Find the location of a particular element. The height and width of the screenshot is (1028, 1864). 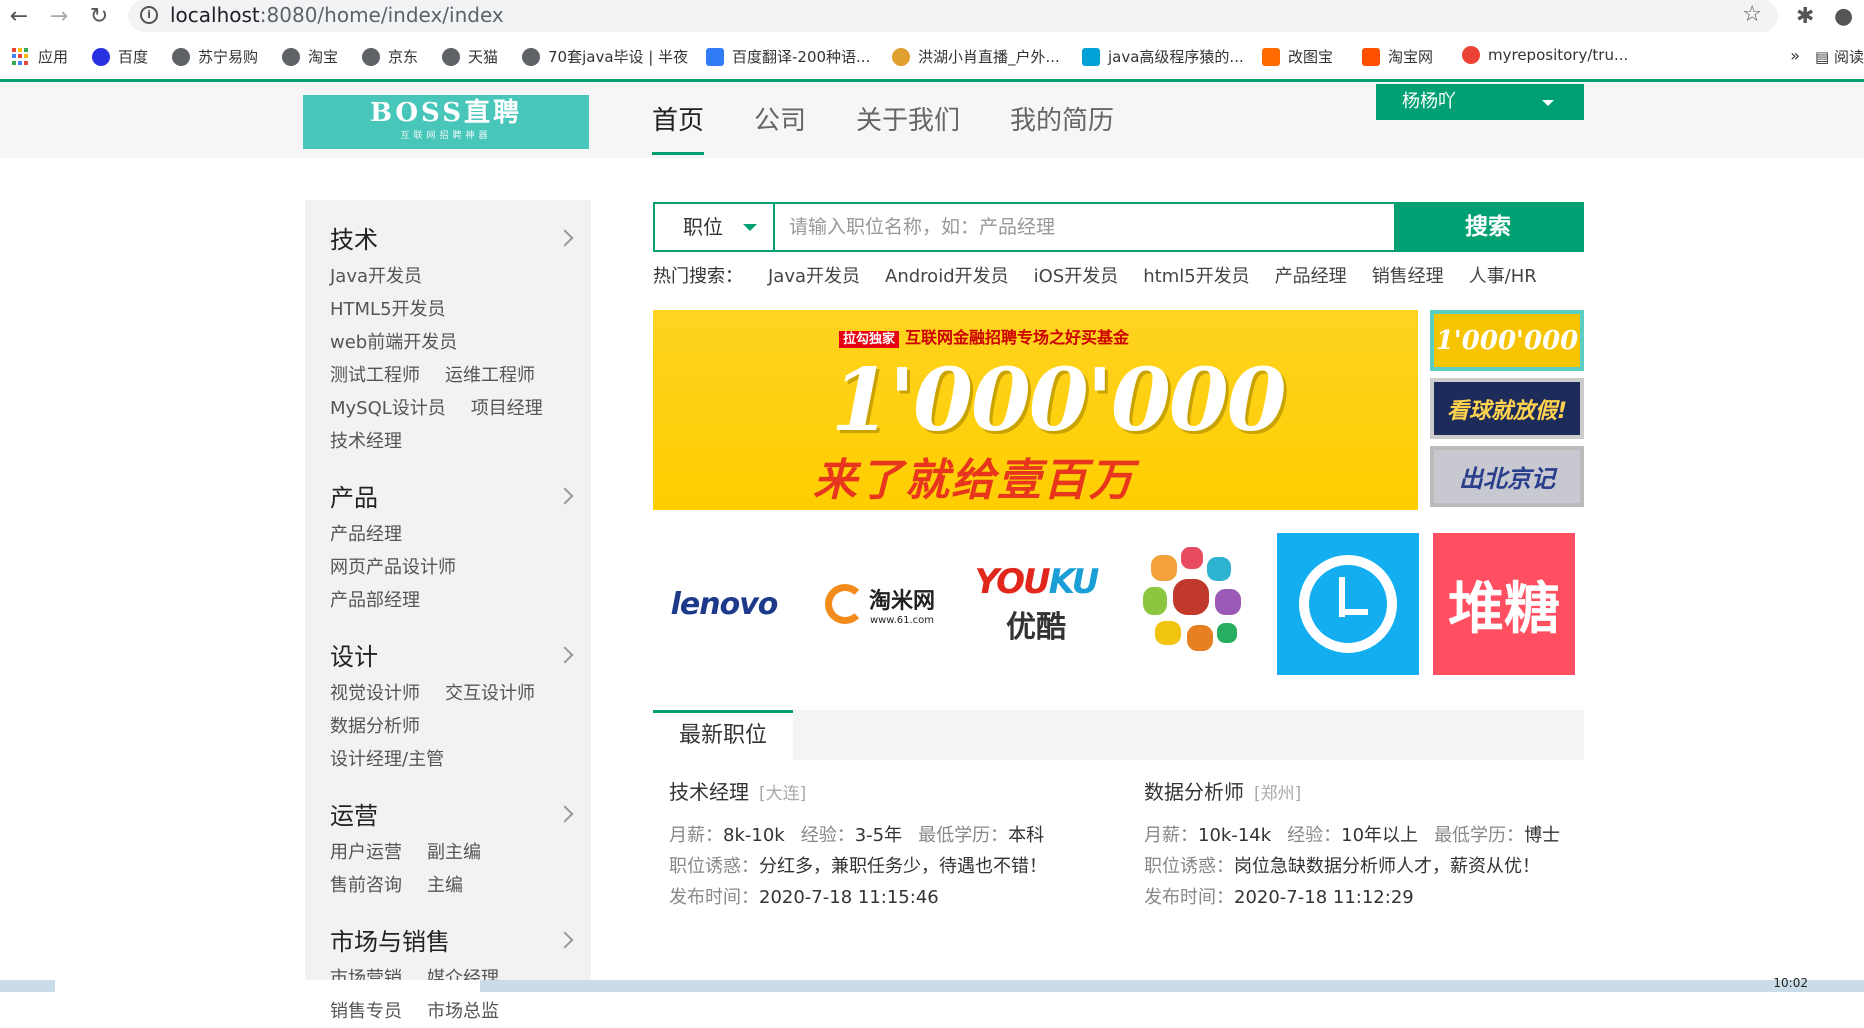

nav-home: 首页 is located at coordinates (678, 127).